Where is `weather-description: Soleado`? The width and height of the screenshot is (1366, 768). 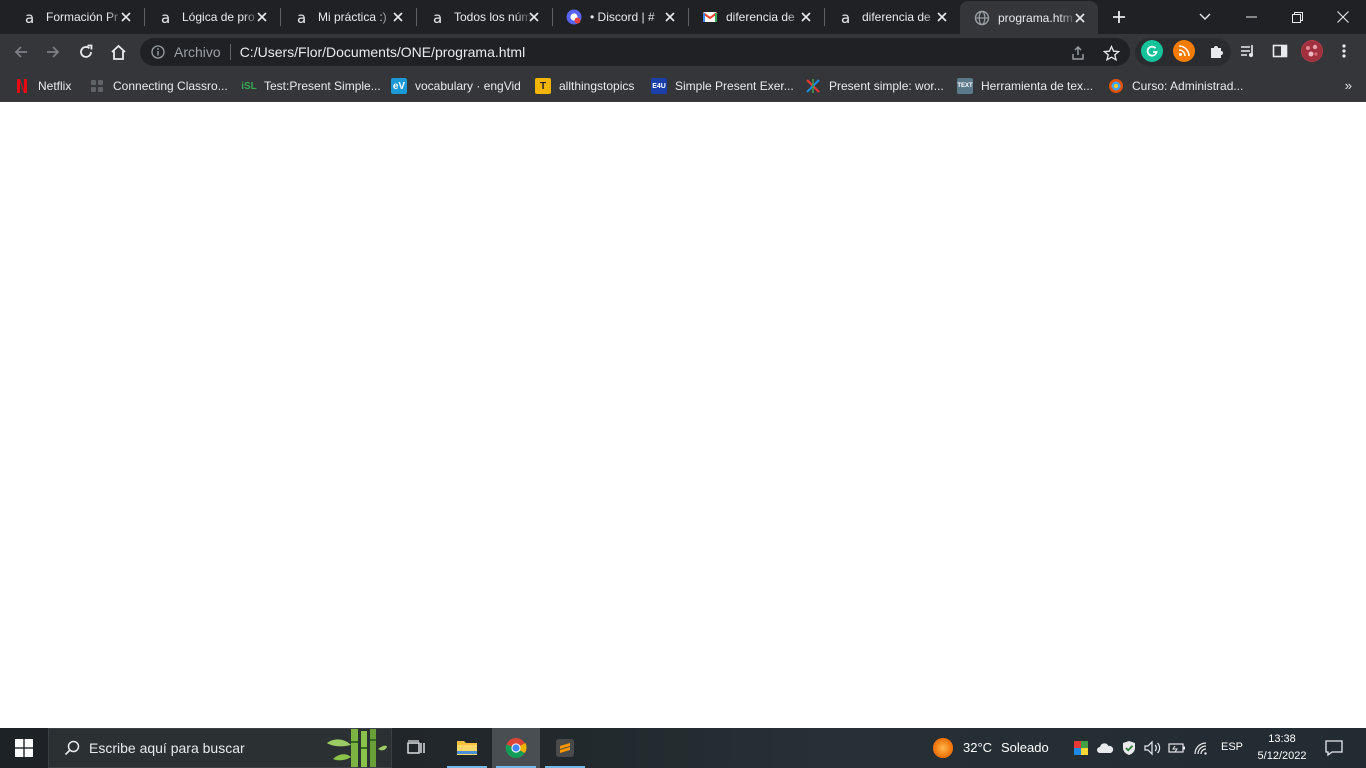
weather-description: Soleado is located at coordinates (1025, 747).